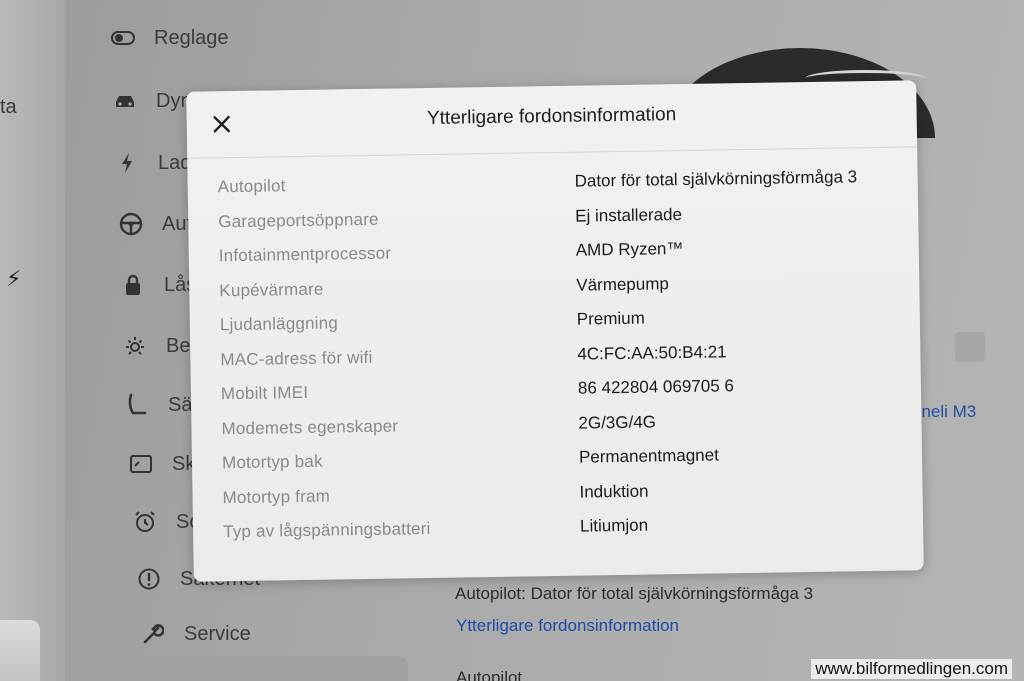 Image resolution: width=1024 pixels, height=681 pixels. Describe the element at coordinates (489, 674) in the screenshot. I see `autopilot-section-heading: Autopilot` at that location.